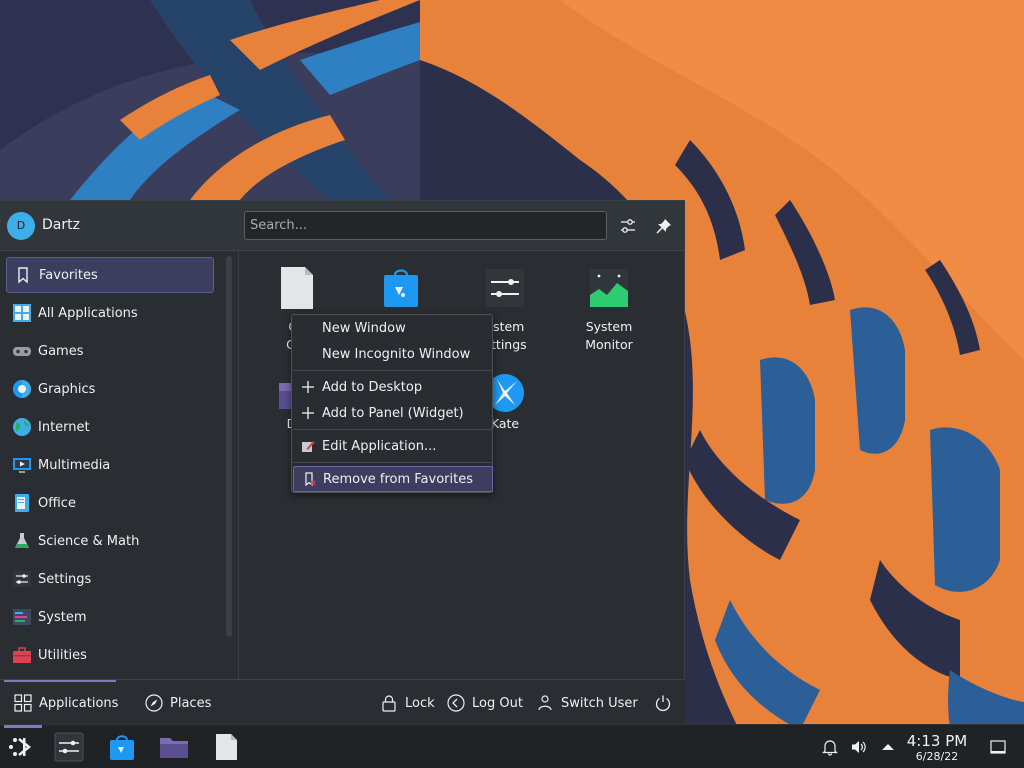  What do you see at coordinates (364, 328) in the screenshot?
I see `menu-item-label: New Window` at bounding box center [364, 328].